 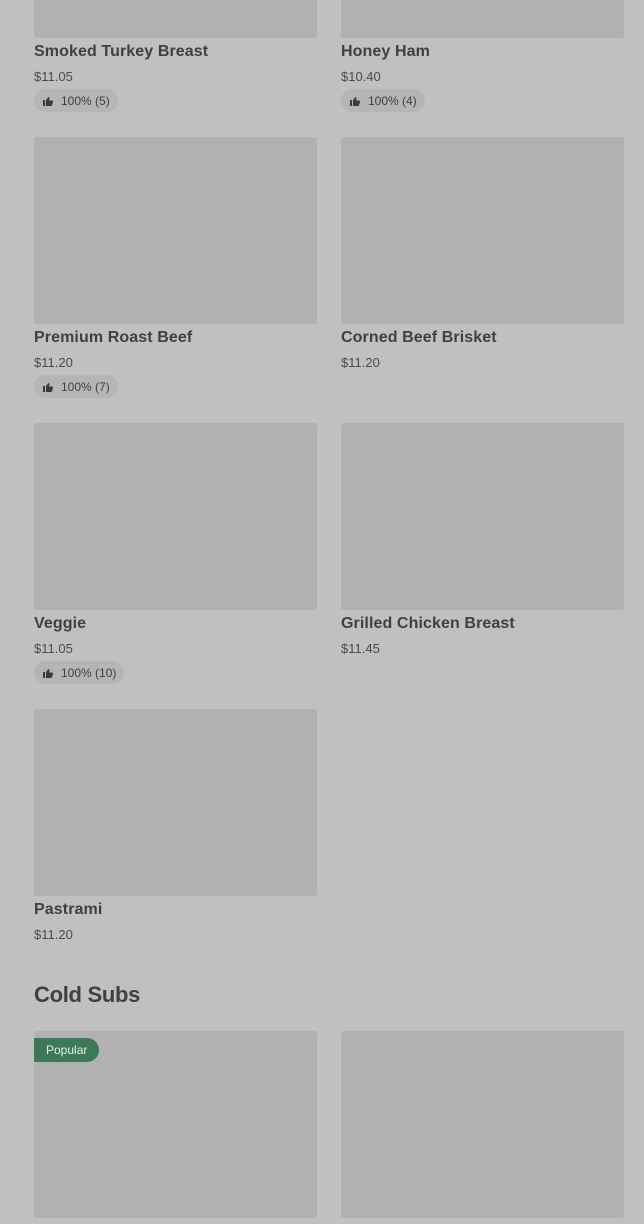 I want to click on rating-text: 100% (5), so click(x=85, y=100).